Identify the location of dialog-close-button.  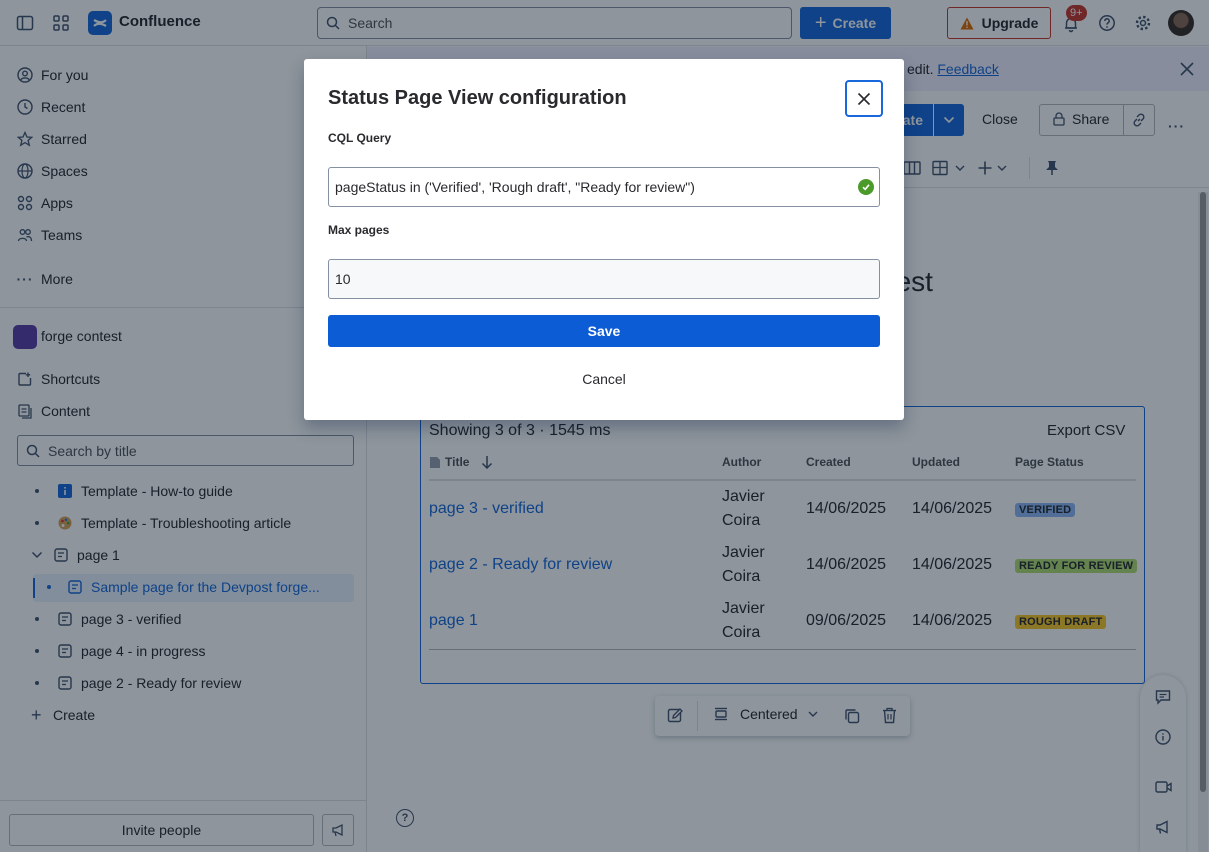
(864, 98).